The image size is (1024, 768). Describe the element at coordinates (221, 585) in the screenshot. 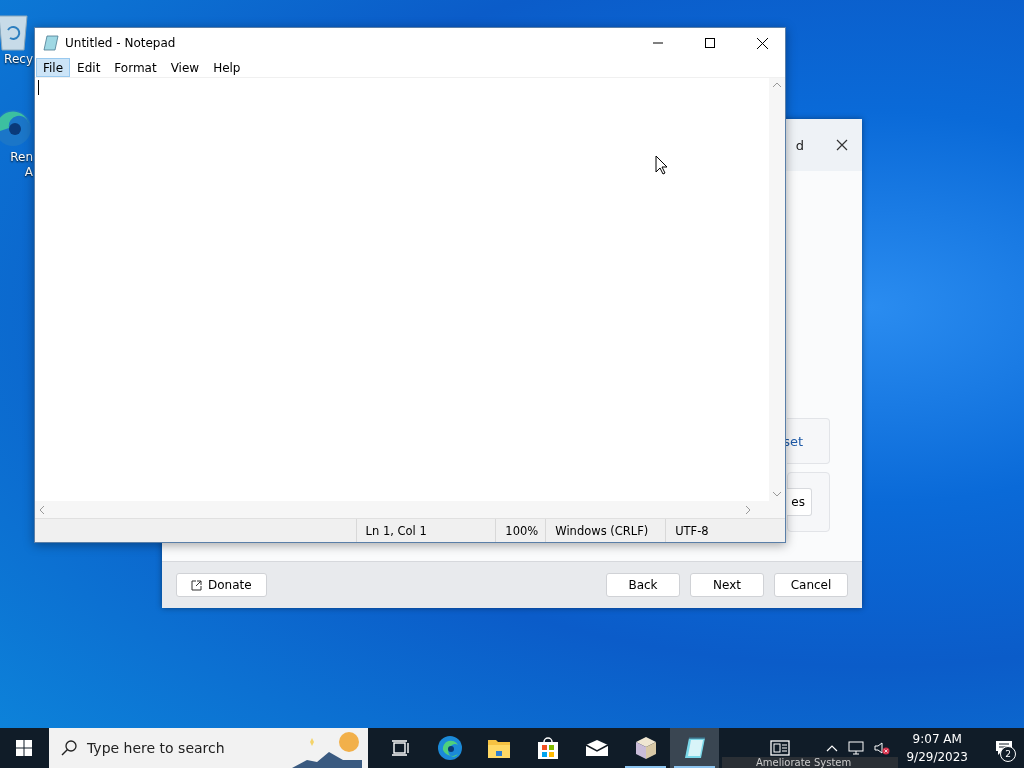

I see `donate-button: Donate` at that location.